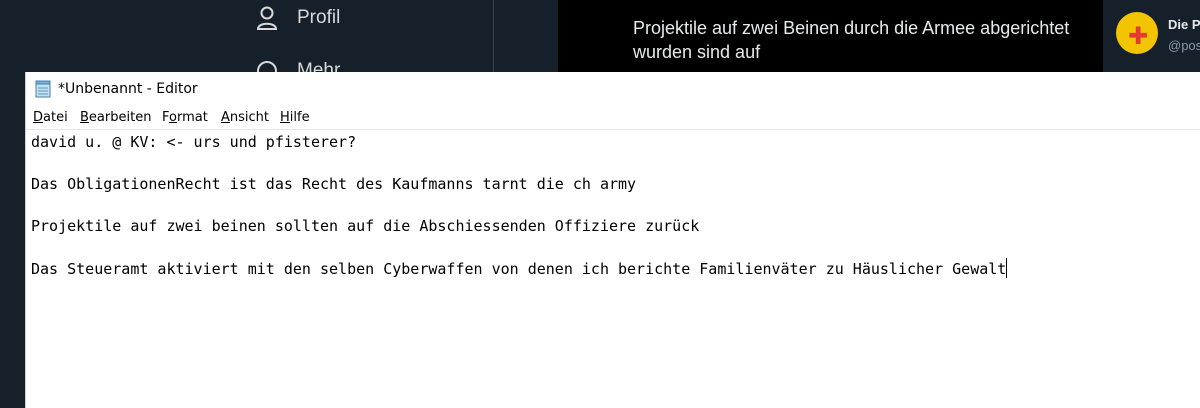 The height and width of the screenshot is (408, 1200). I want to click on profile-icon, so click(267, 18).